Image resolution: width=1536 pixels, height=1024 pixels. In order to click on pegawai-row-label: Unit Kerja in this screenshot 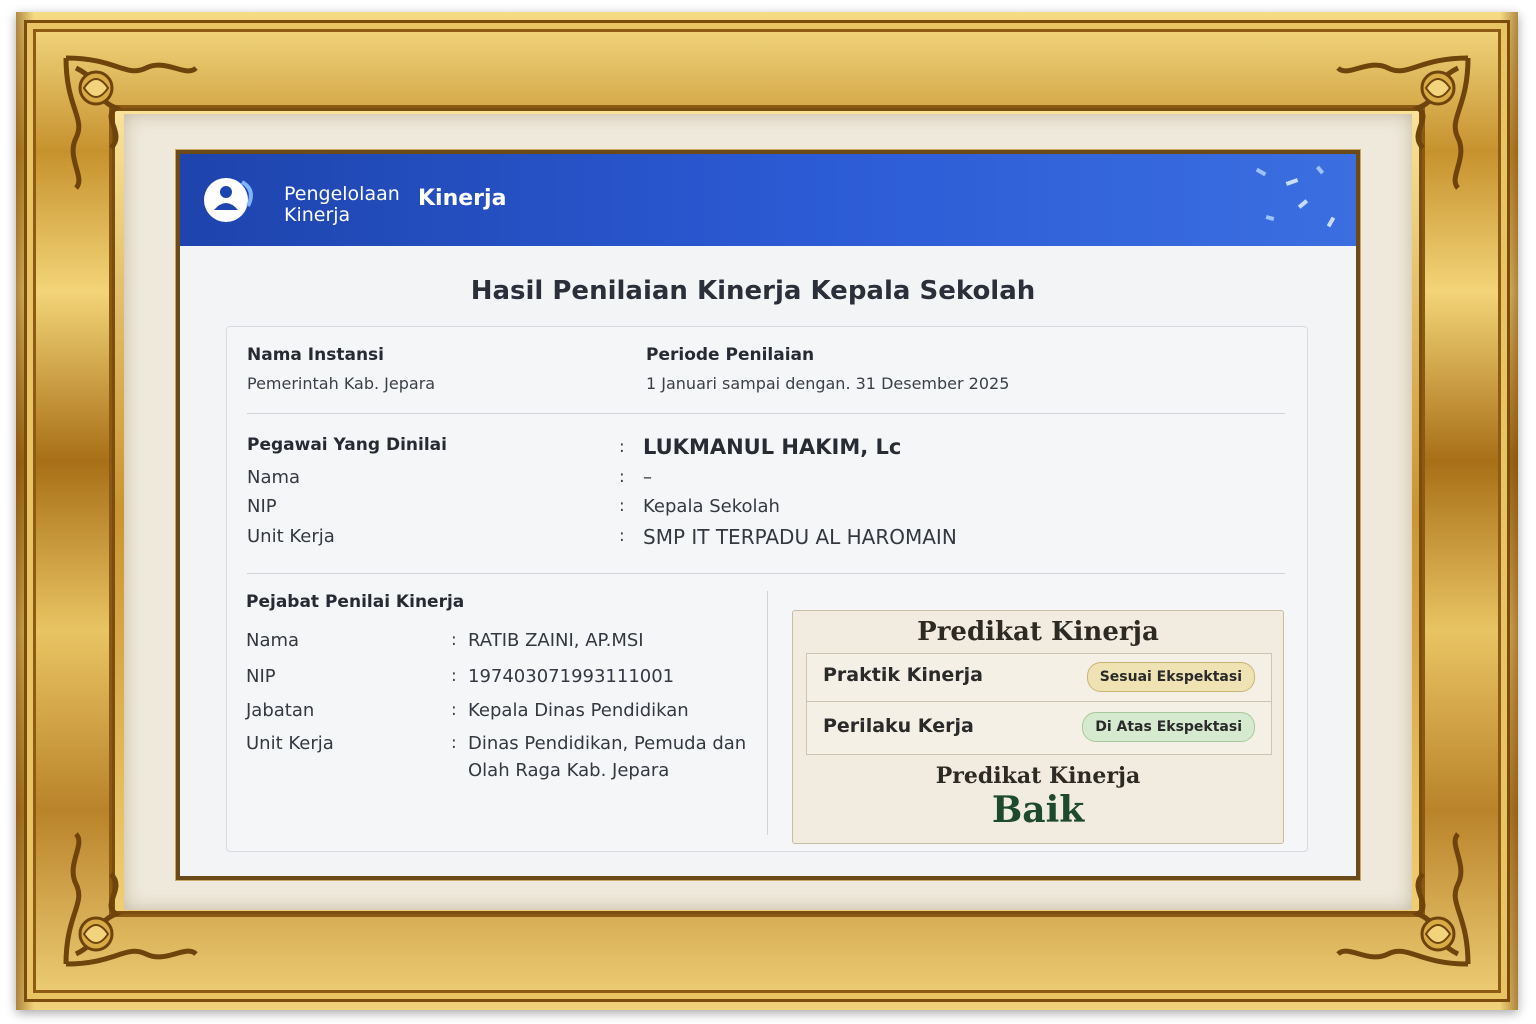, I will do `click(291, 536)`.